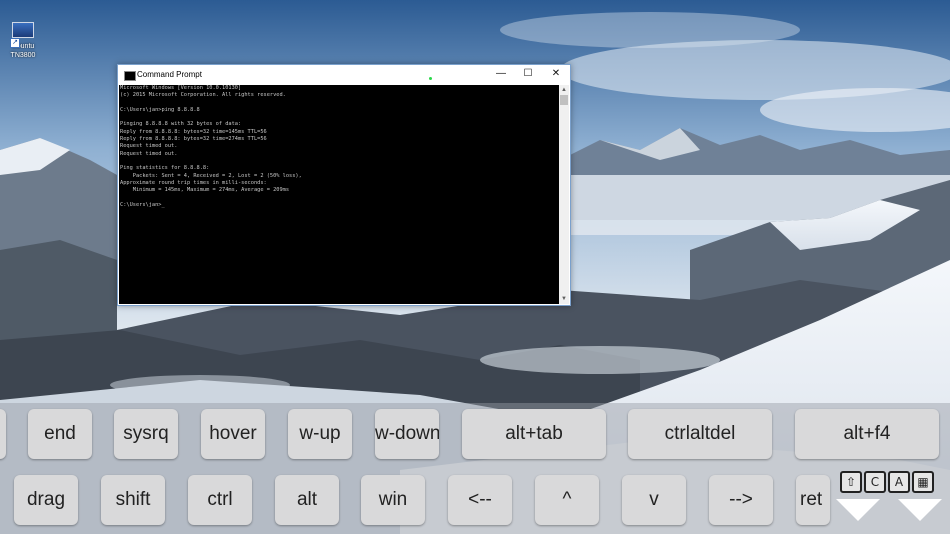  I want to click on key-alt-f4: alt+f4, so click(867, 434).